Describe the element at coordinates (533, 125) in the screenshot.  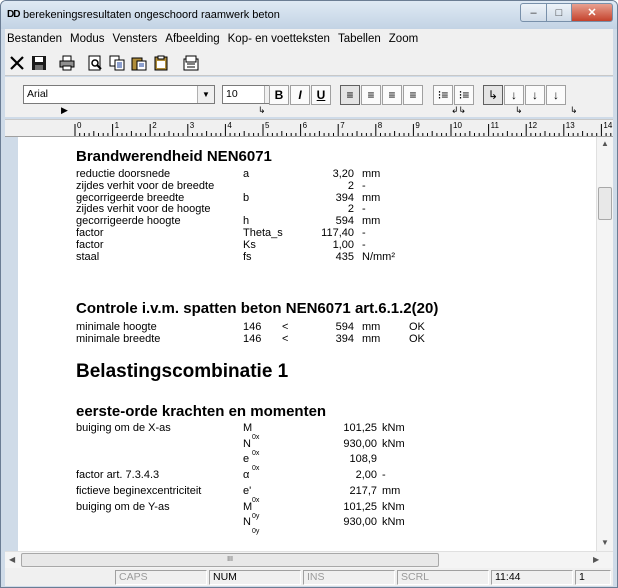
I see `ruler-number: 12` at that location.